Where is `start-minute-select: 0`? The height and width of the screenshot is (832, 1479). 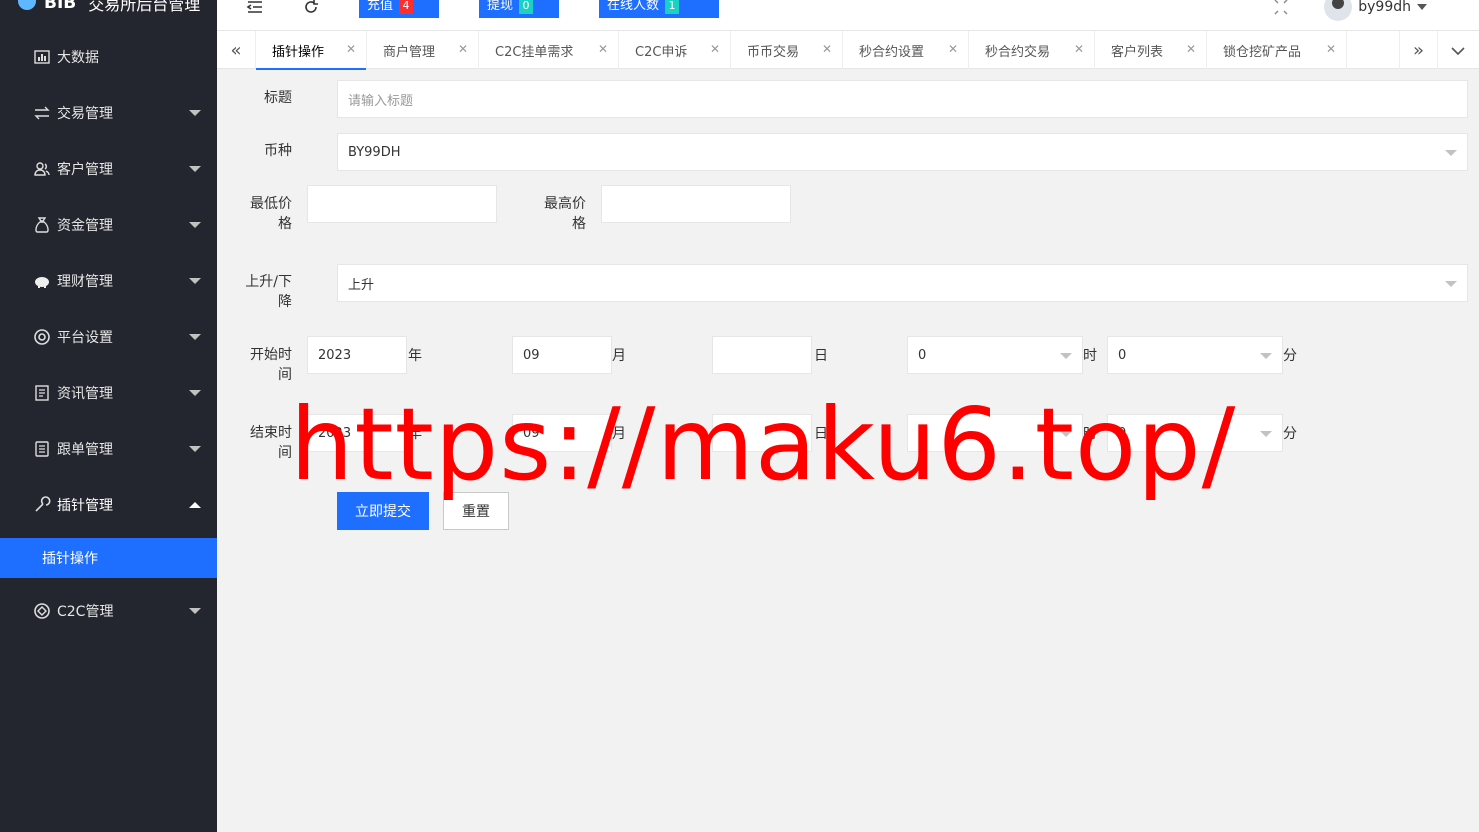 start-minute-select: 0 is located at coordinates (1195, 355).